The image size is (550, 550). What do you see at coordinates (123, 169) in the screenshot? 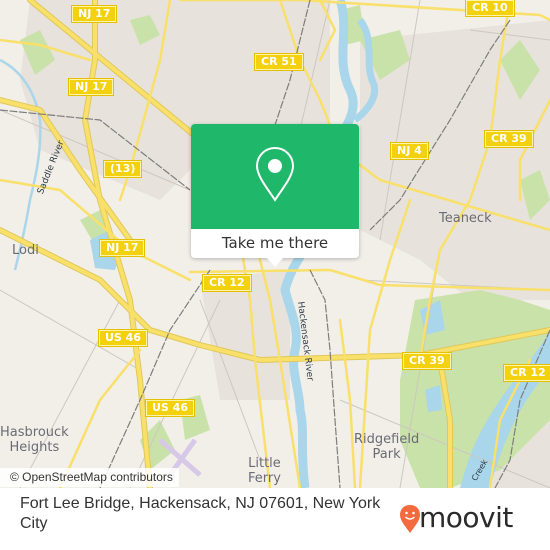
I see `road-shield-route13: (13)` at bounding box center [123, 169].